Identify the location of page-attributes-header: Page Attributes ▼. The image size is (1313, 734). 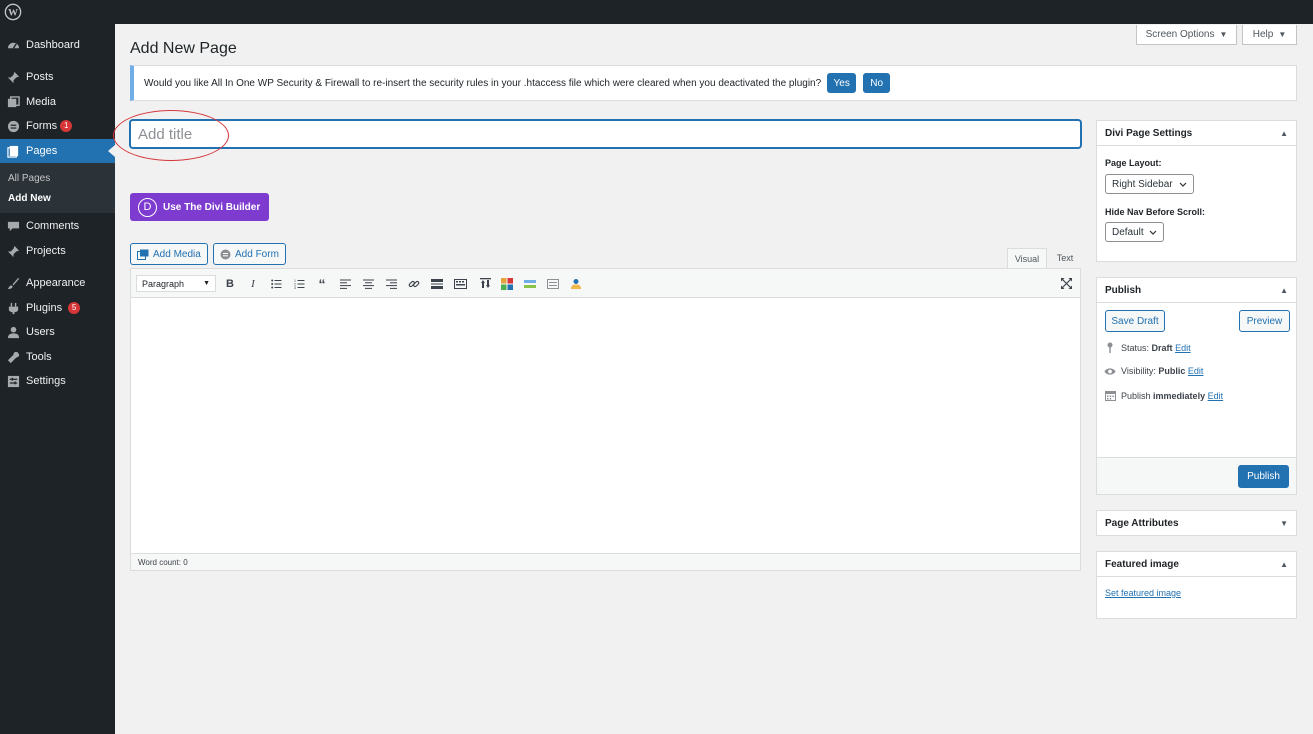
(1196, 523).